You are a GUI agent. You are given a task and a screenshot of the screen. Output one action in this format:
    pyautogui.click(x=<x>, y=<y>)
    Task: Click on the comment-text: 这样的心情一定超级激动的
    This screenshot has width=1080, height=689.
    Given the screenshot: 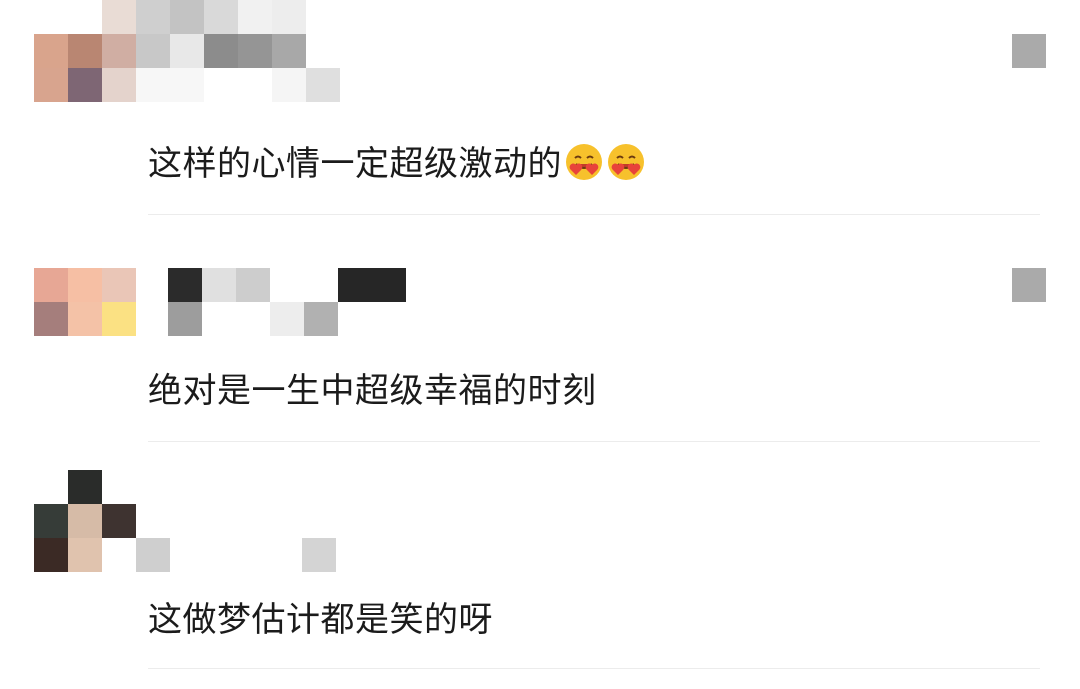 What is the action you would take?
    pyautogui.click(x=397, y=163)
    